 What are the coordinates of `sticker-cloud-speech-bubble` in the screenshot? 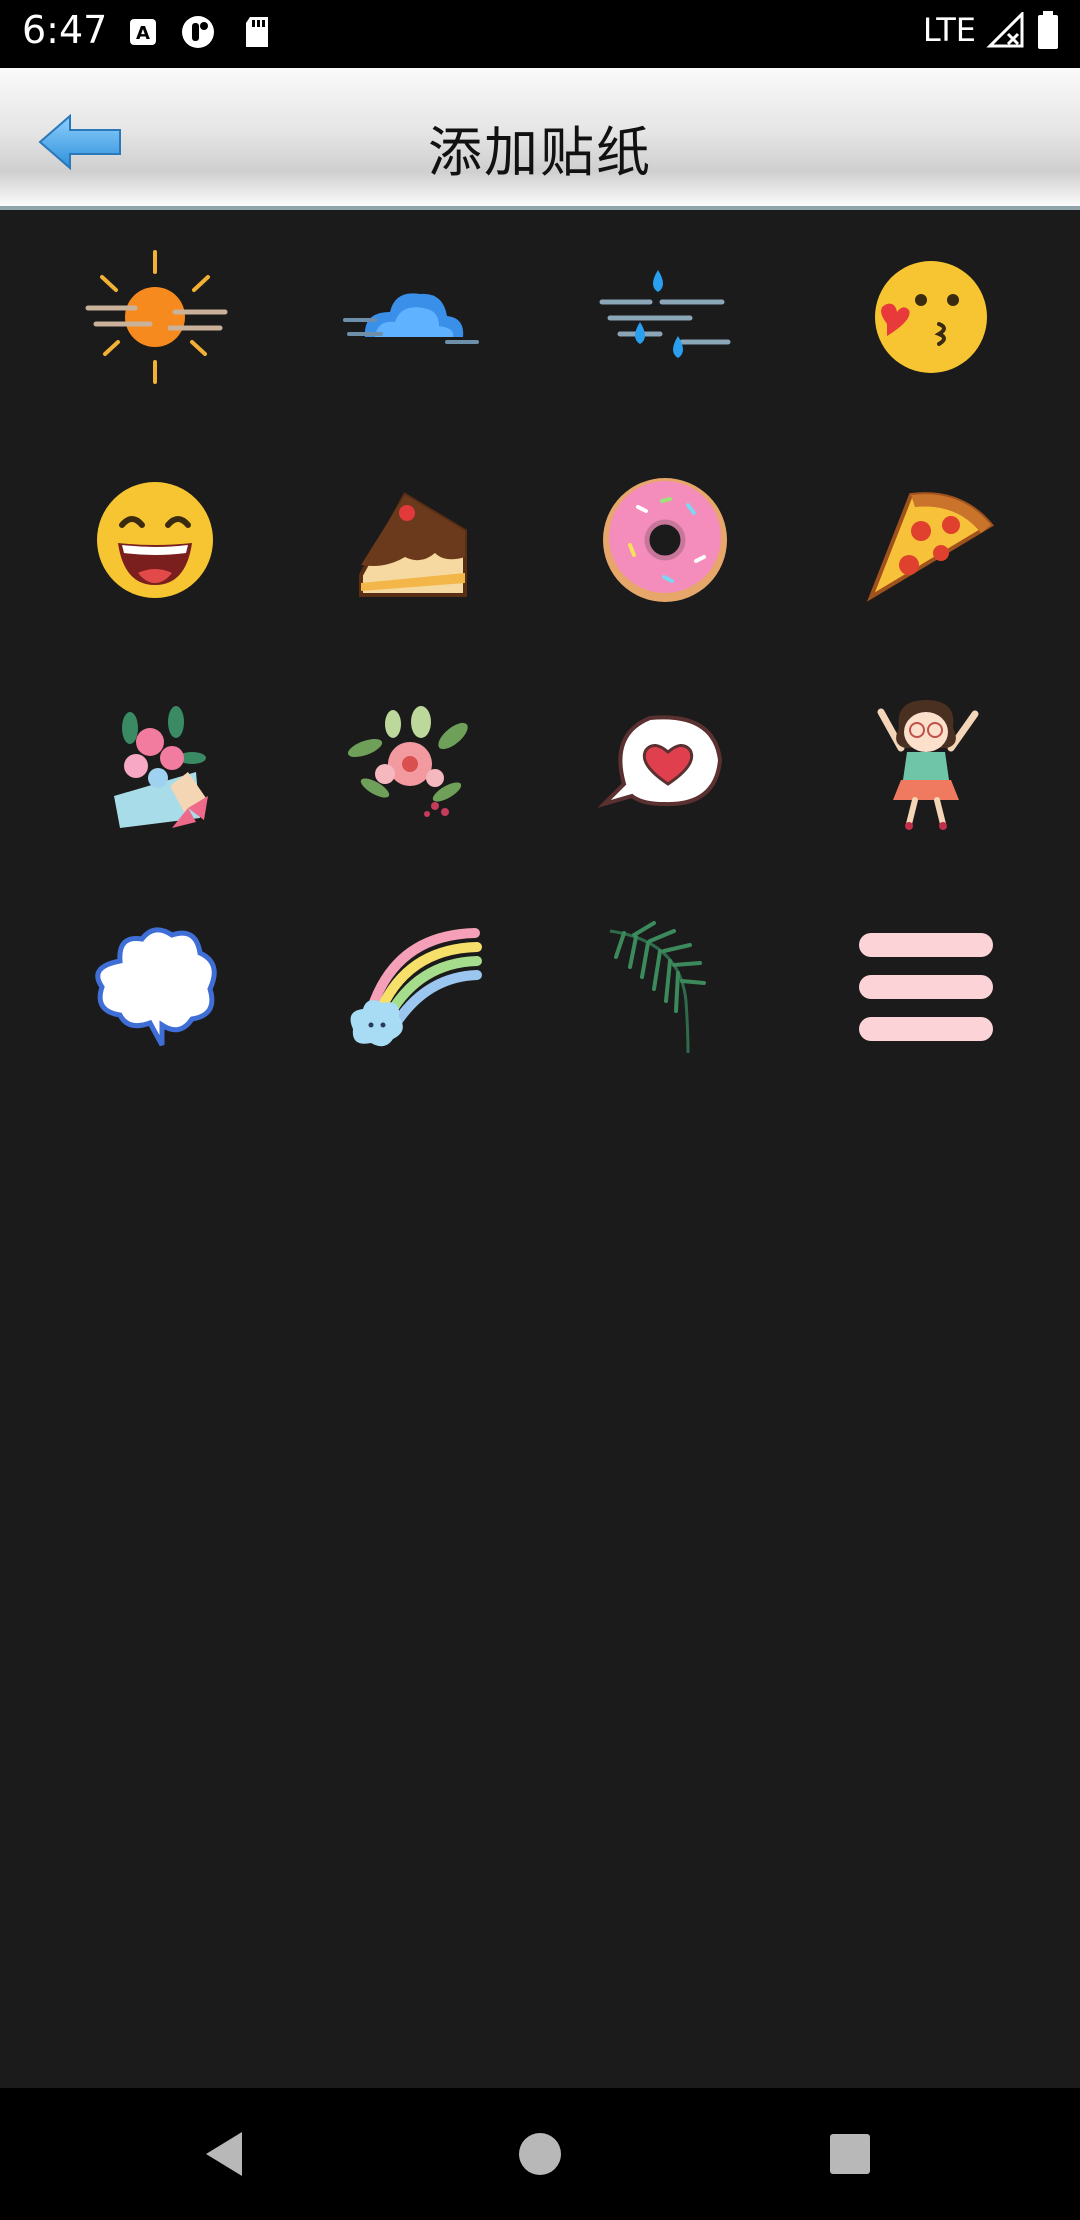 It's located at (155, 986).